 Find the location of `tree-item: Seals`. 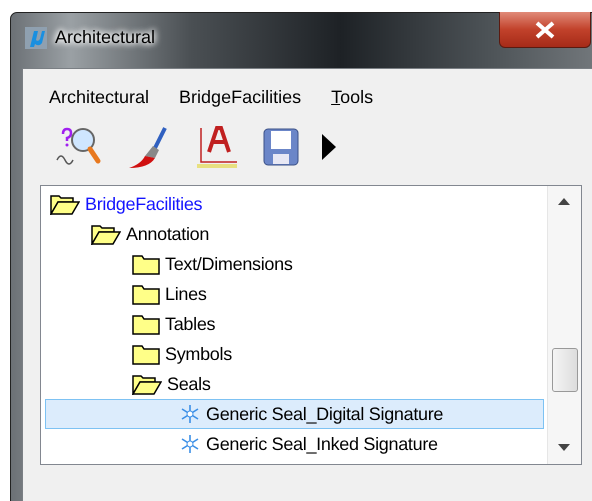

tree-item: Seals is located at coordinates (294, 384).